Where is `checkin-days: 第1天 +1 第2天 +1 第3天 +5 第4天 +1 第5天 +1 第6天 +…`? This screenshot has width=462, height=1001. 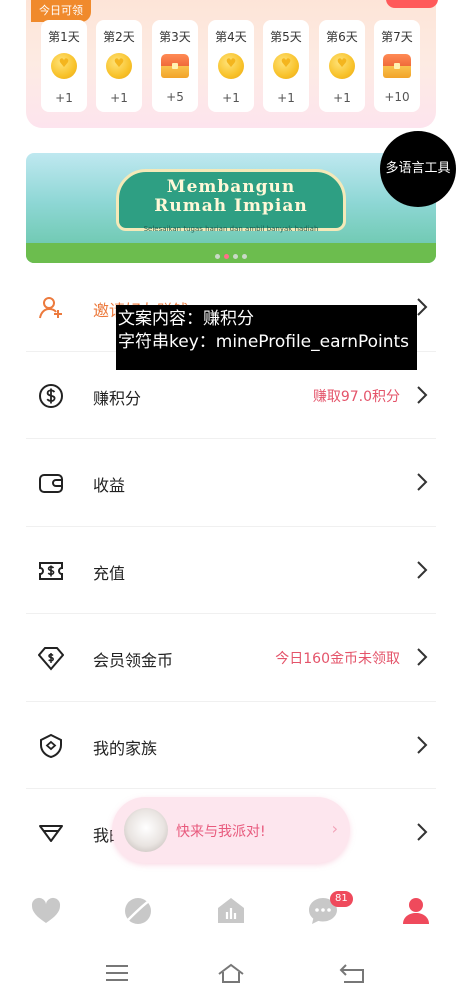
checkin-days: 第1天 +1 第2天 +1 第3天 +5 第4天 +1 第5天 +1 第6天 +… is located at coordinates (236, 66).